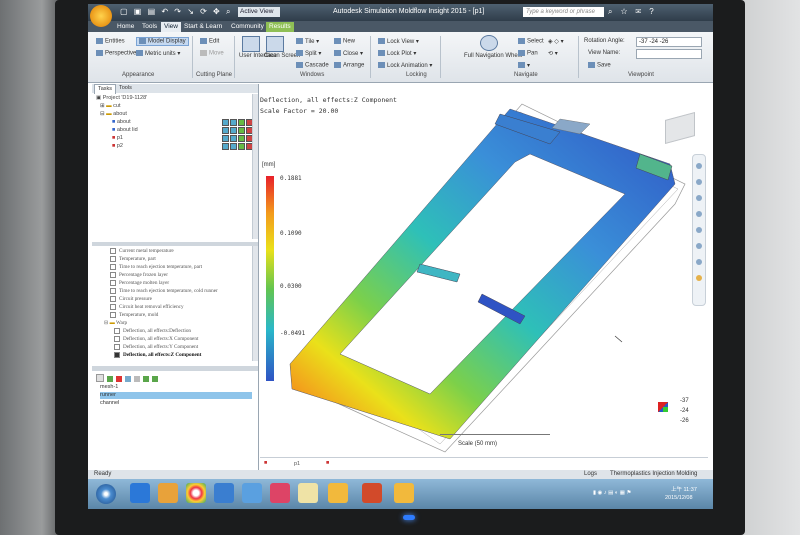 The image size is (800, 535). I want to click on logs-button: Logs, so click(590, 474).